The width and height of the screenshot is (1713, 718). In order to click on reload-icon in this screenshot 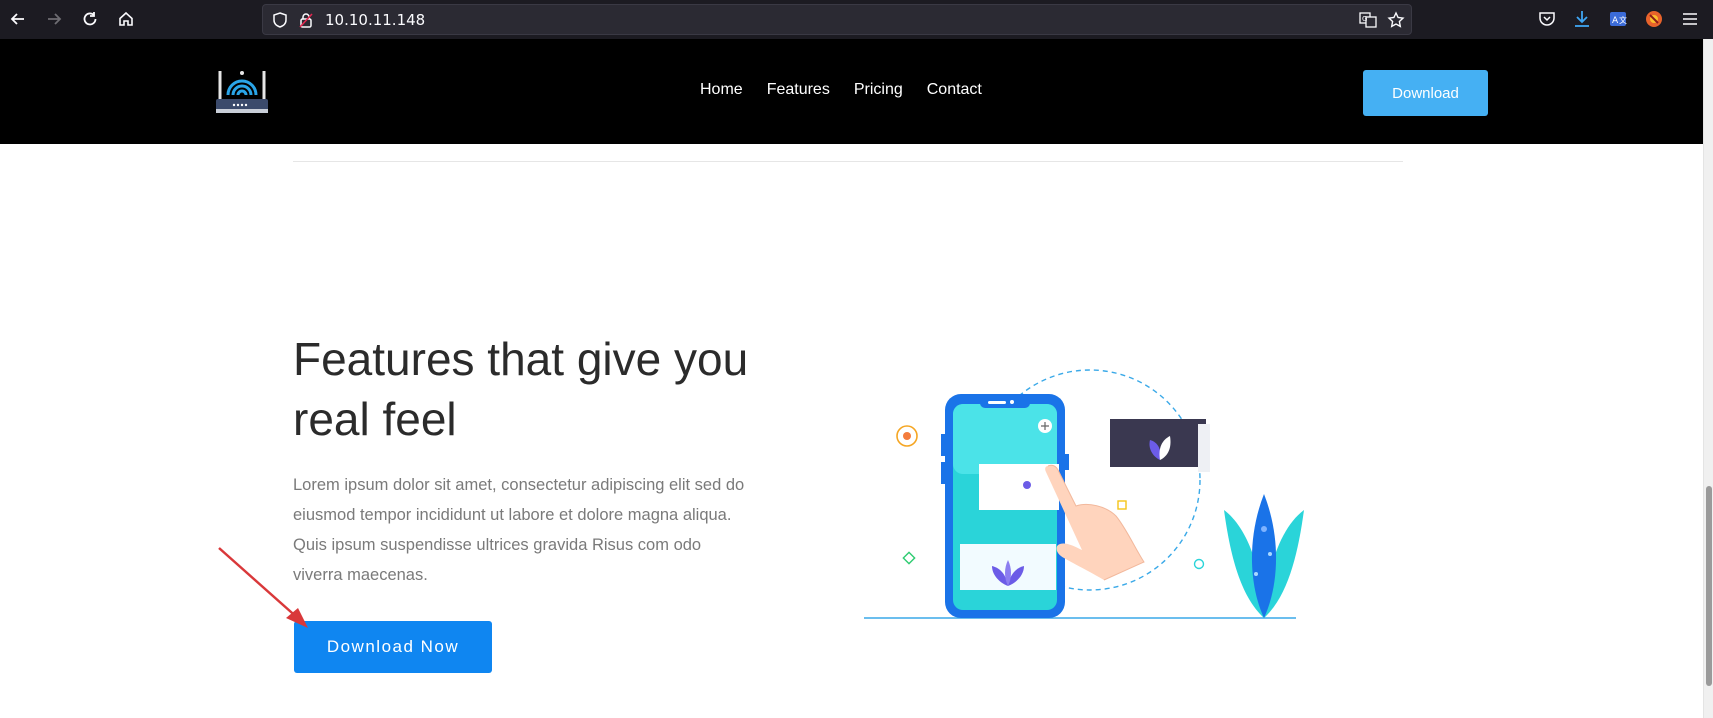, I will do `click(90, 19)`.